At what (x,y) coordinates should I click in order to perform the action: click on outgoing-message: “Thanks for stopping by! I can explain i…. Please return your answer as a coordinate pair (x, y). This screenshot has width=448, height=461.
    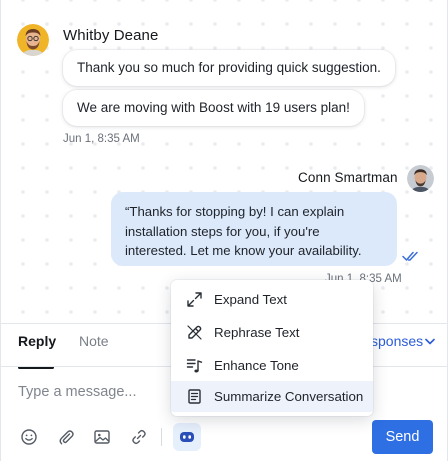
    Looking at the image, I should click on (254, 229).